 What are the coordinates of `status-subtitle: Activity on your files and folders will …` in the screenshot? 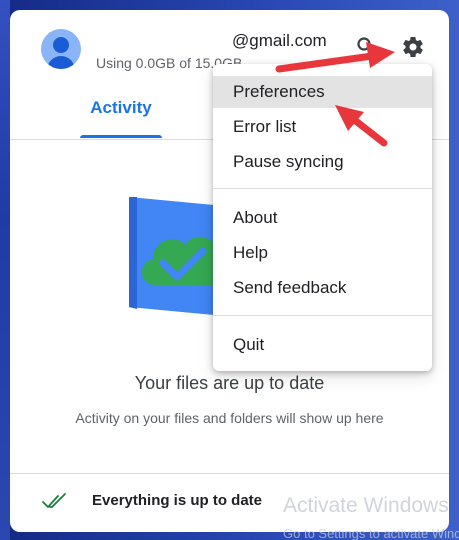 It's located at (229, 418).